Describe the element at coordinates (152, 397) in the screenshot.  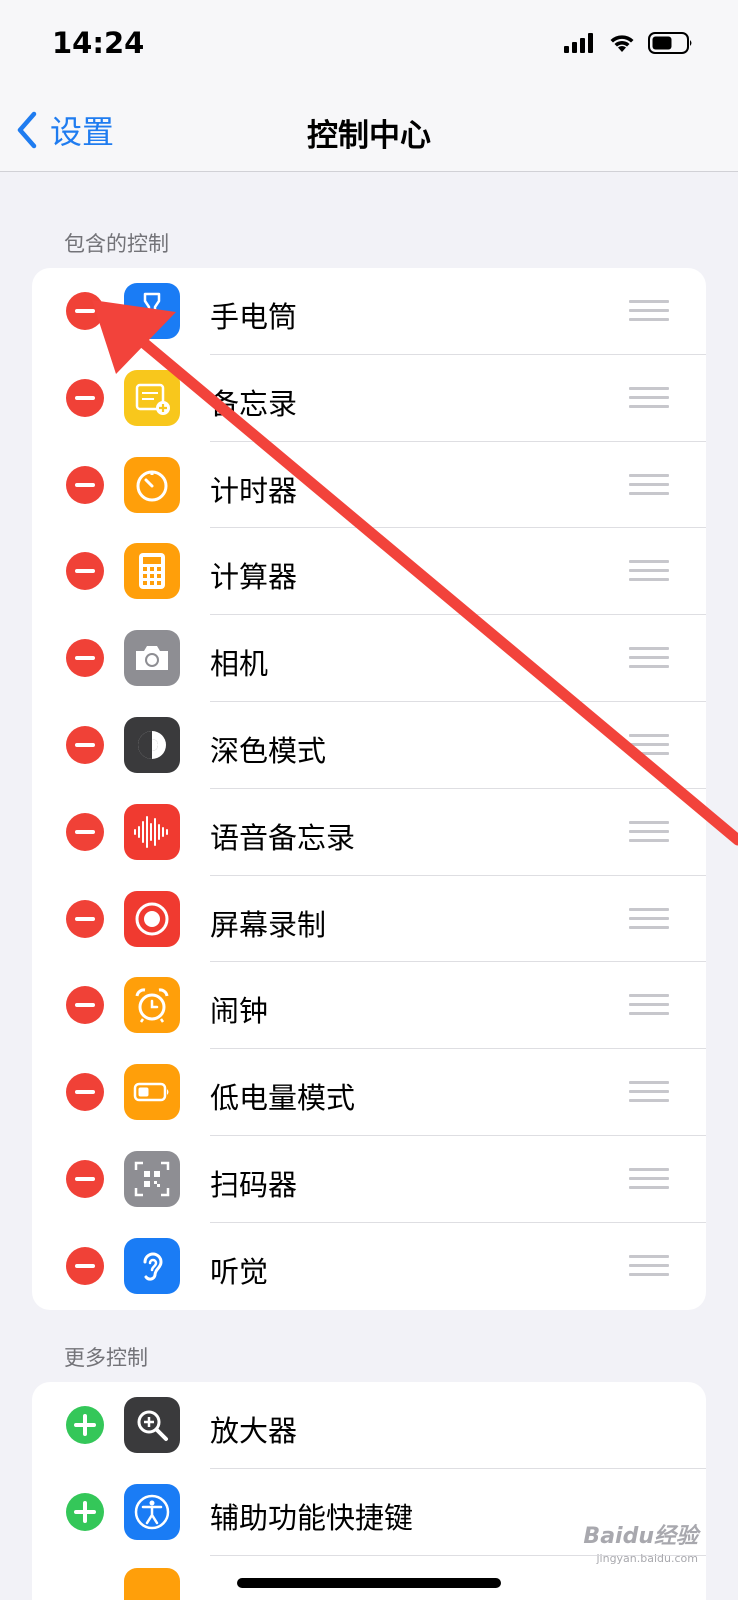
I see `notes-icon` at that location.